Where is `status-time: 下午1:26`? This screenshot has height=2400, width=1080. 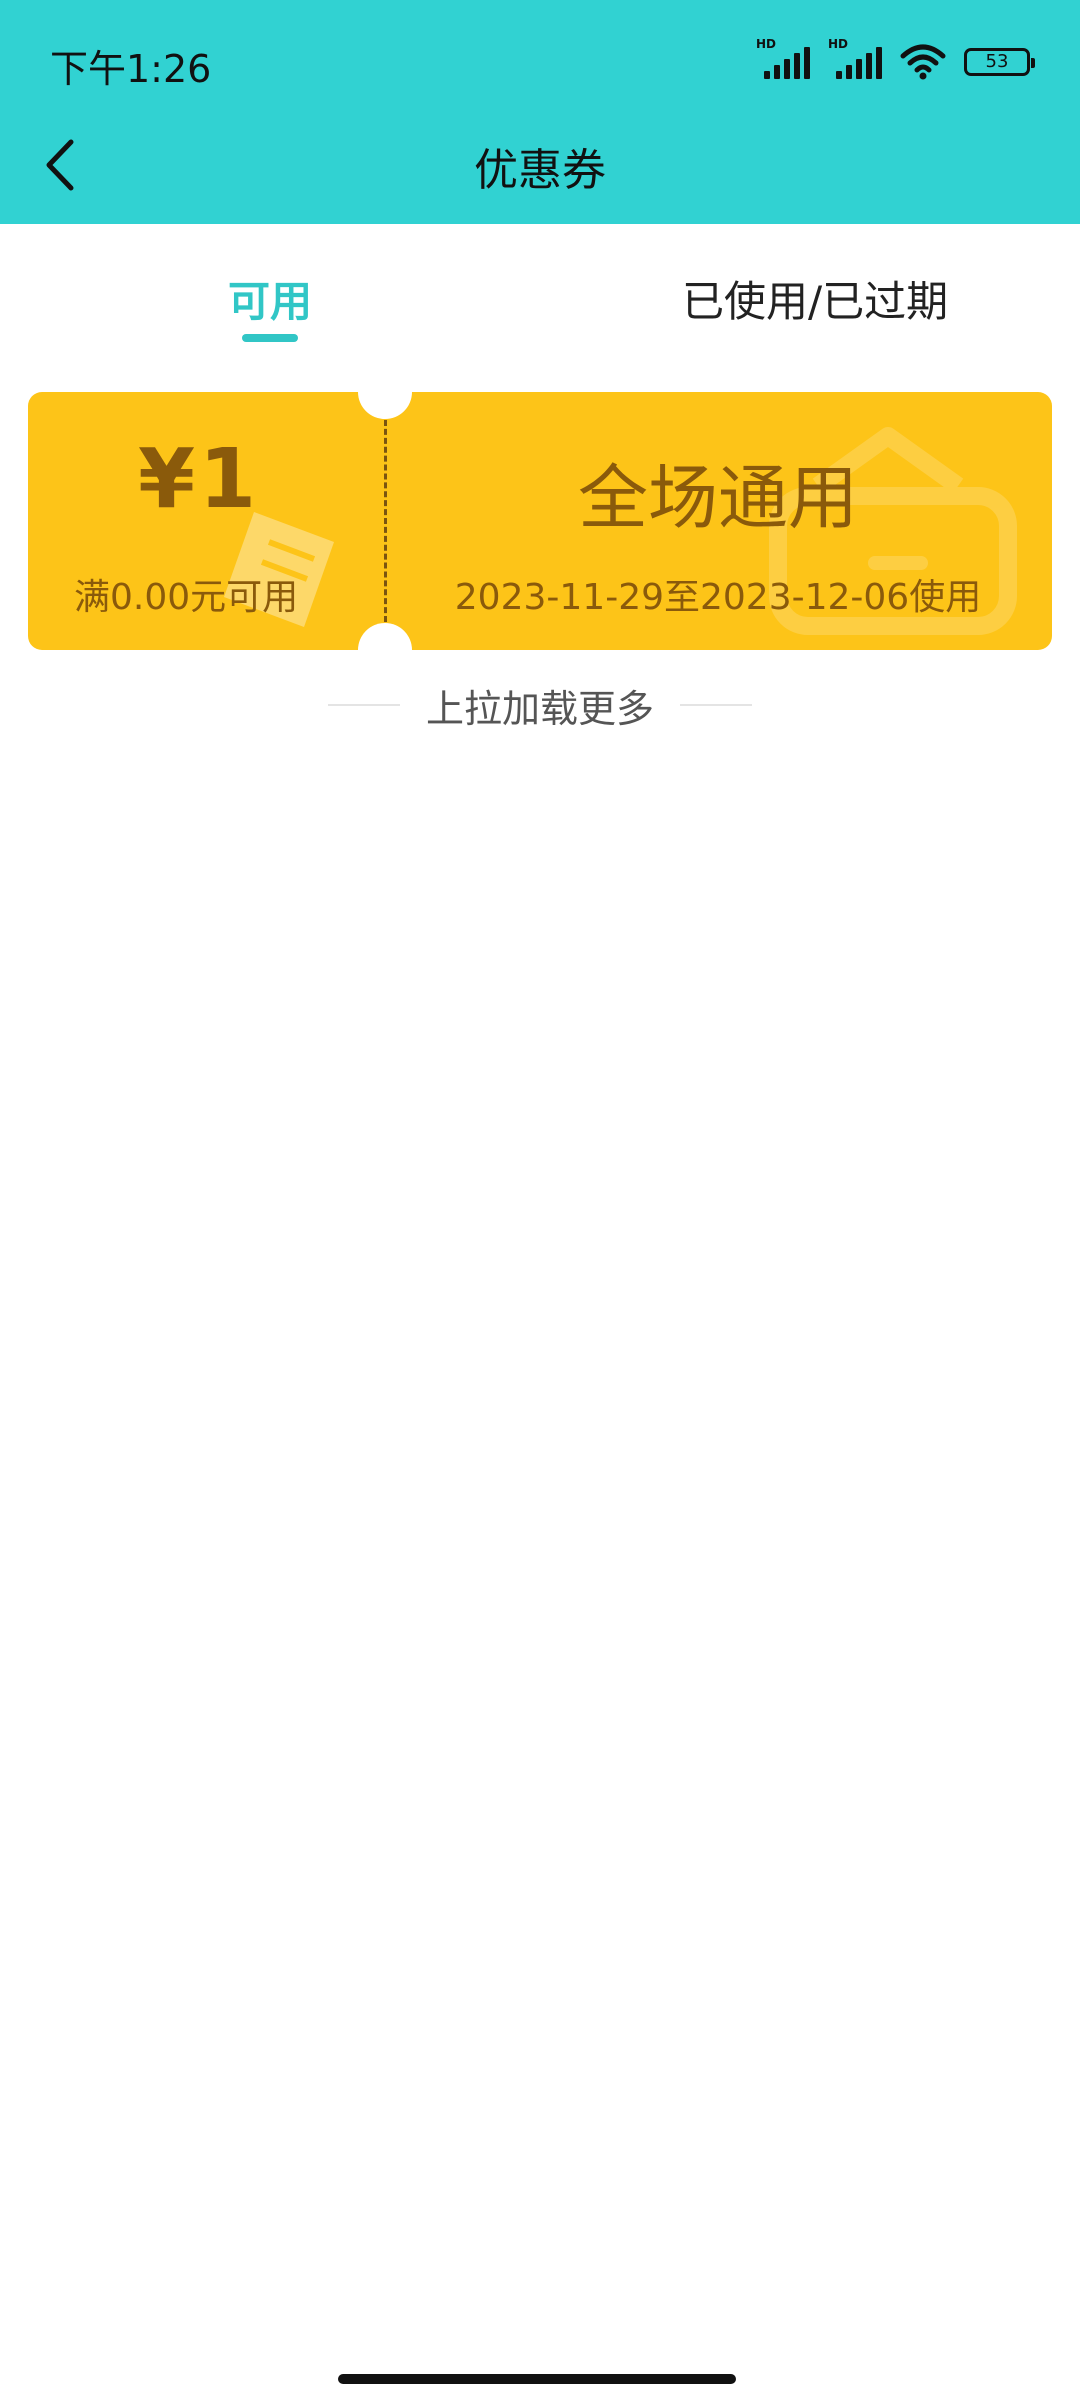
status-time: 下午1:26 is located at coordinates (131, 69).